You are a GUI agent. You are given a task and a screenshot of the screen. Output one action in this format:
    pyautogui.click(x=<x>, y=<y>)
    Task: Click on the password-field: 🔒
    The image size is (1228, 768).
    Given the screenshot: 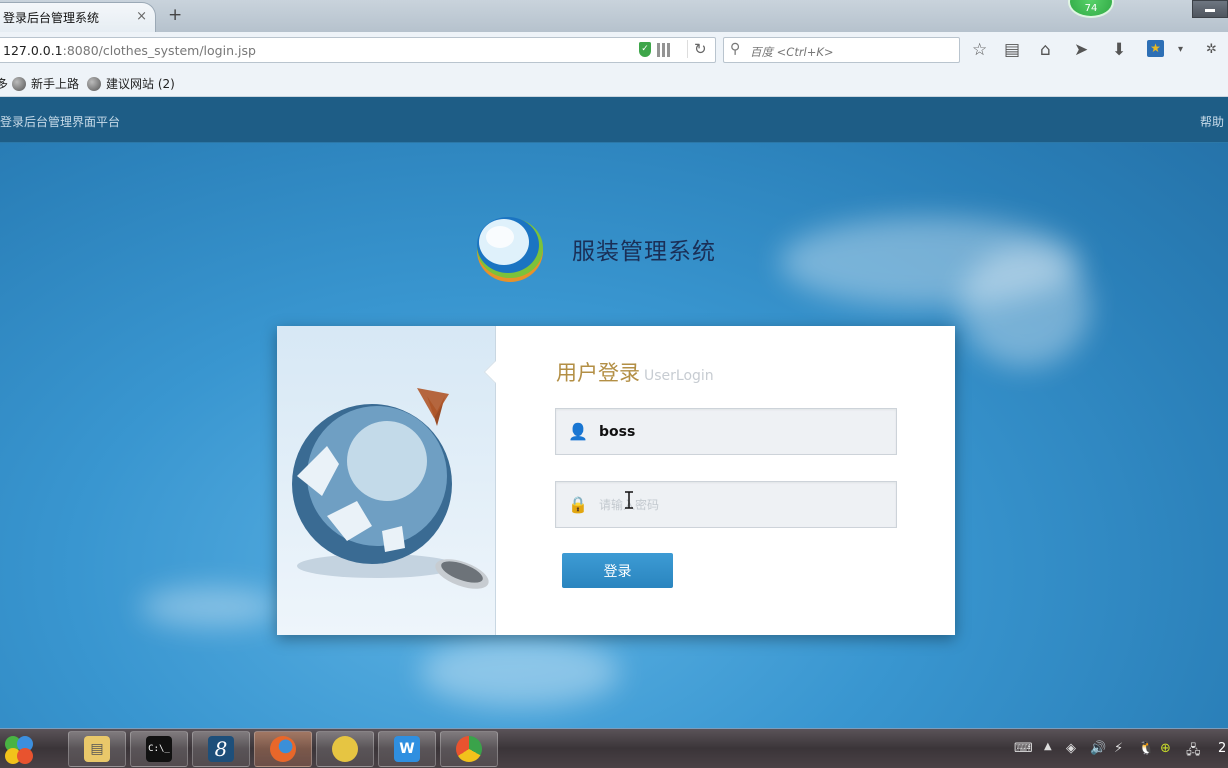 What is the action you would take?
    pyautogui.click(x=726, y=504)
    